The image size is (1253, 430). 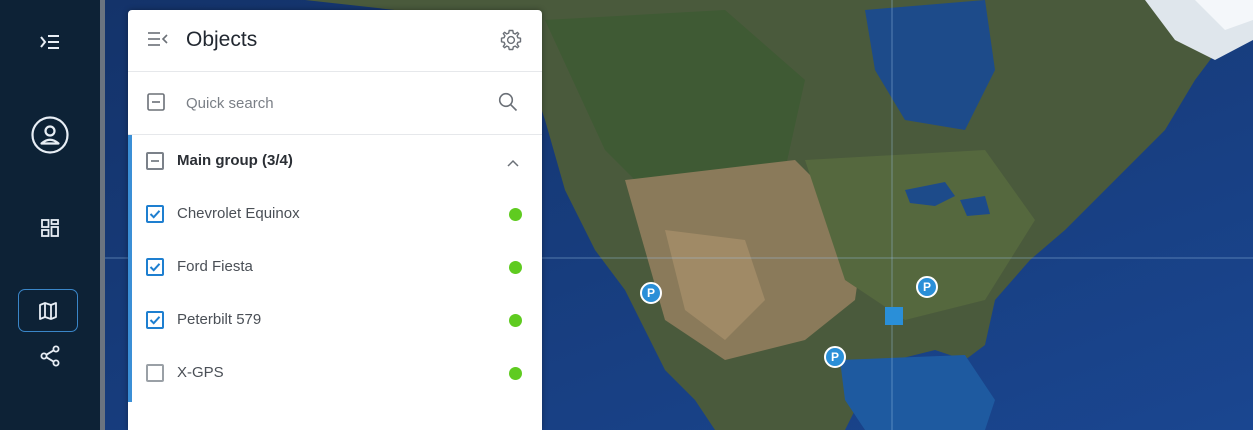 I want to click on user-circle-icon, so click(x=50, y=135).